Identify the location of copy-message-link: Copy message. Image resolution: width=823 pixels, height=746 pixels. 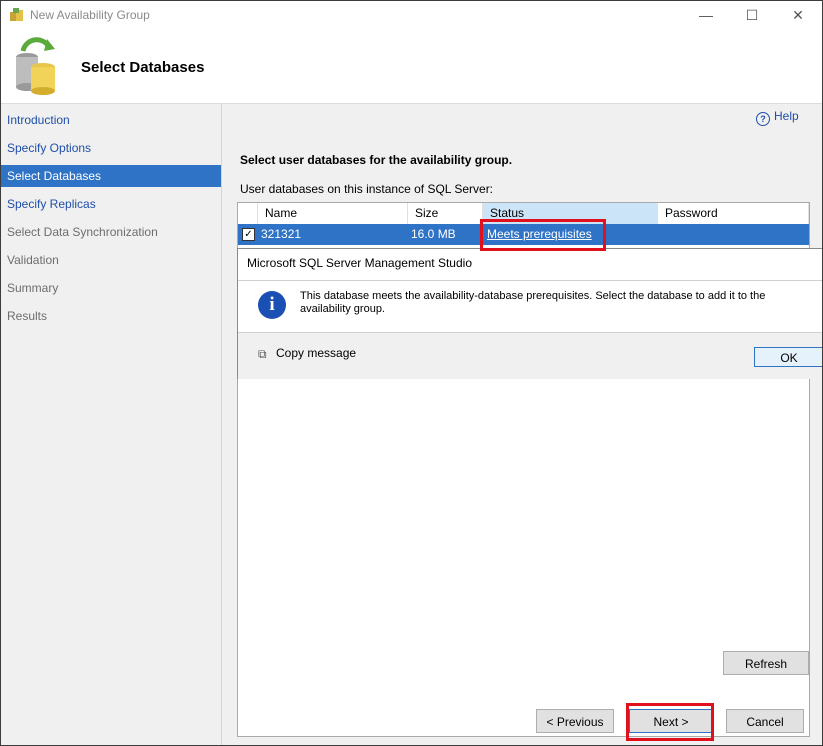
(316, 353).